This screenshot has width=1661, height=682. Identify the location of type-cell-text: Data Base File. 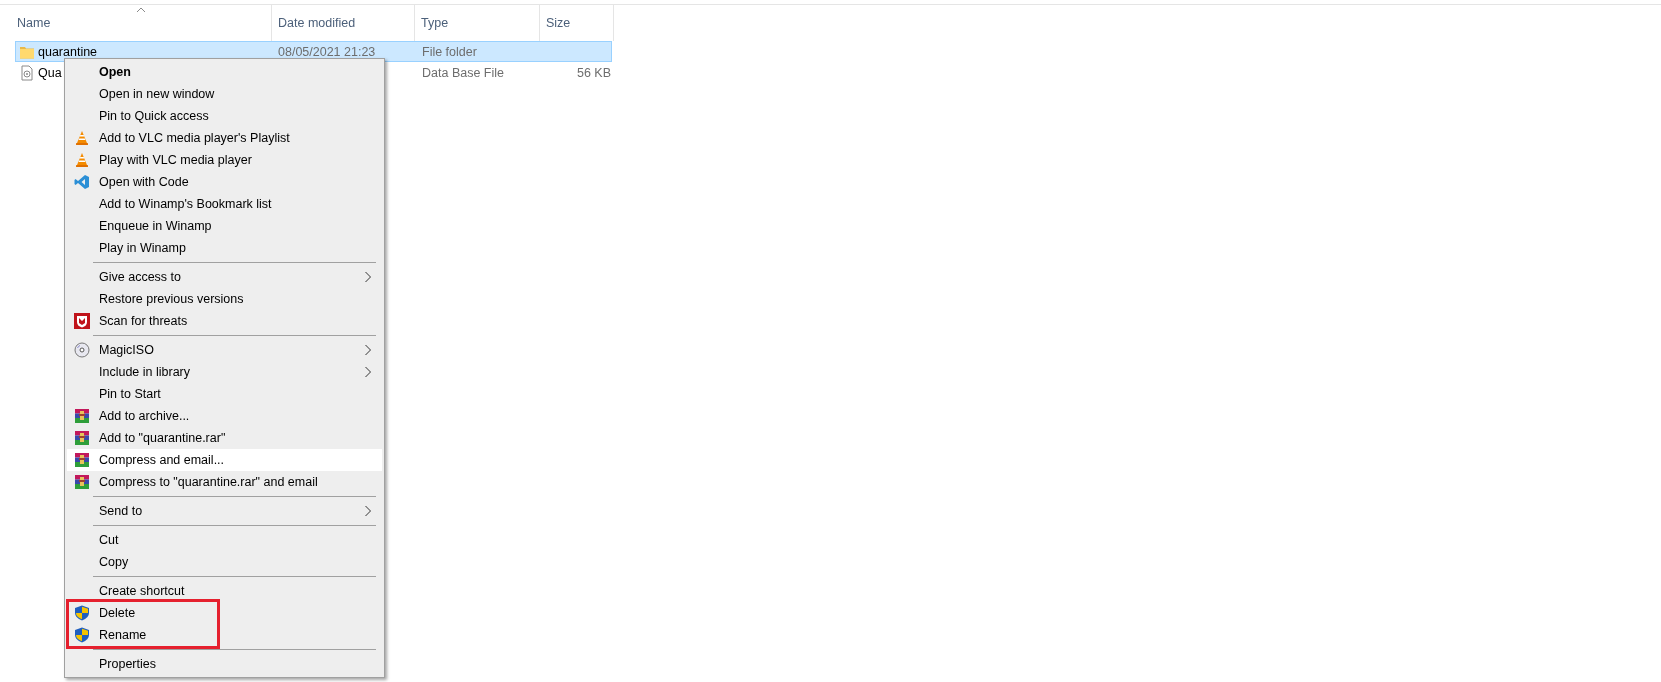
(463, 72).